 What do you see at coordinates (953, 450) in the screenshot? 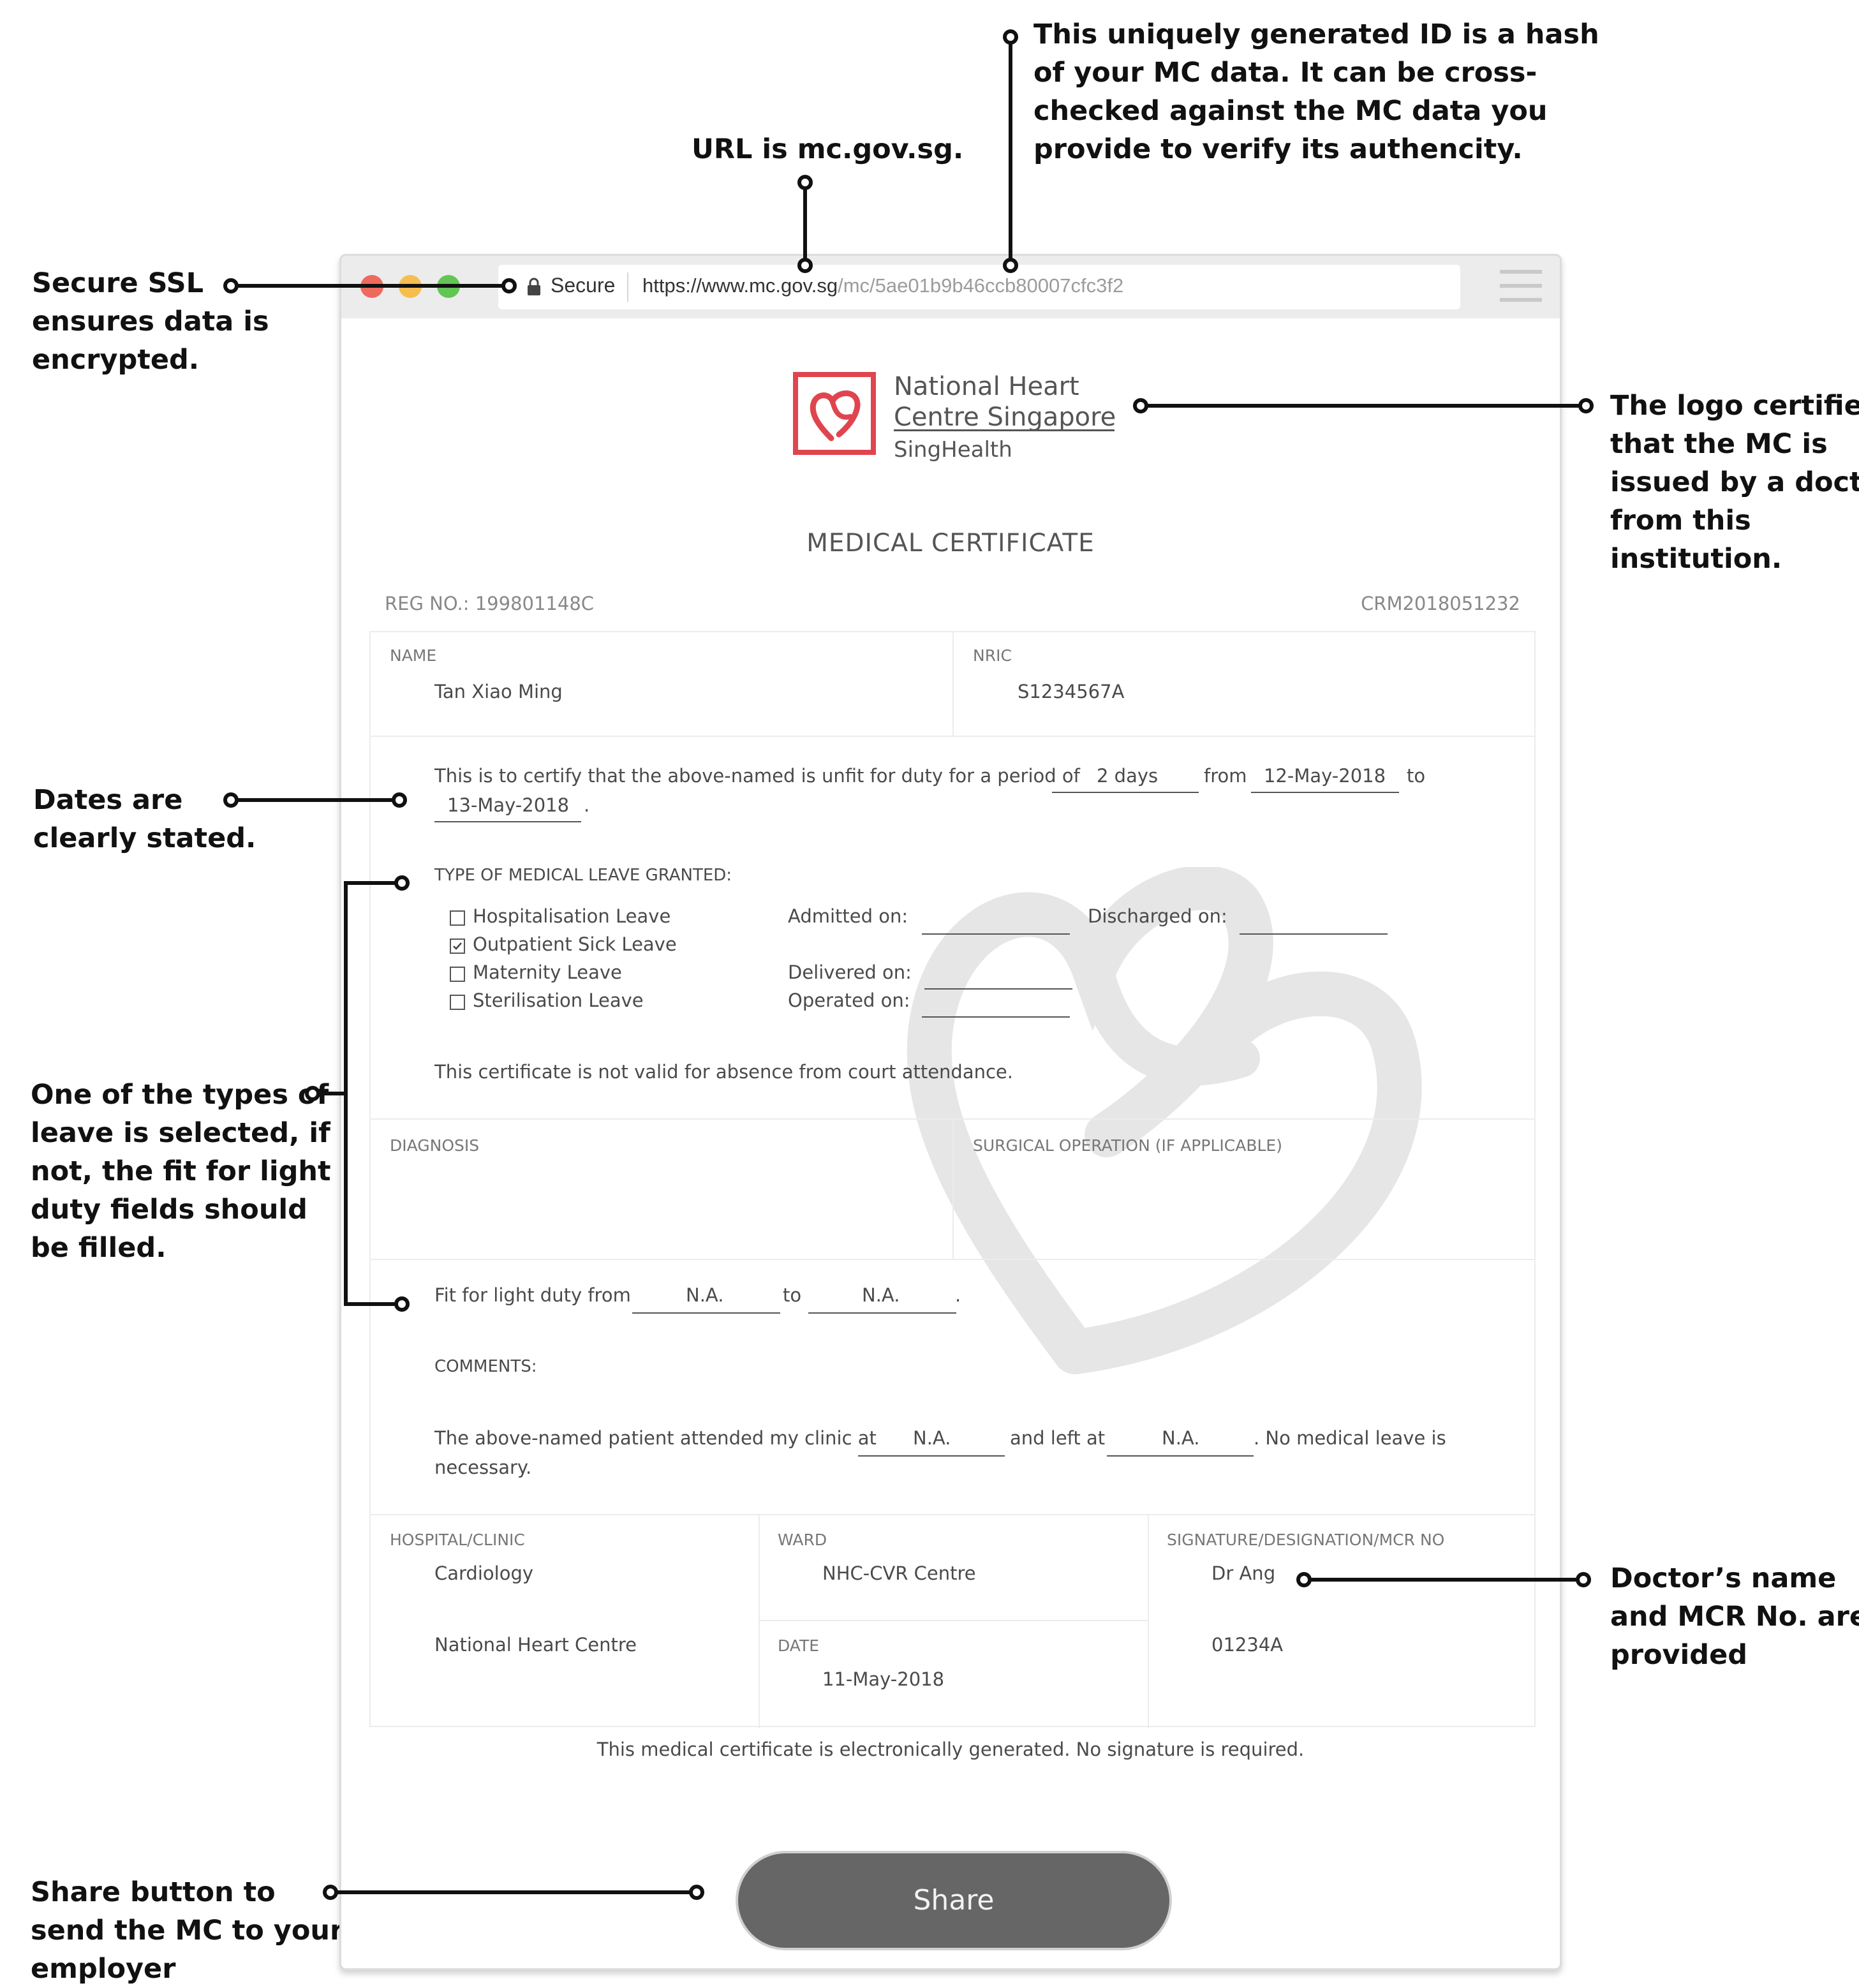
I see `logo-line-3: SingHealth` at bounding box center [953, 450].